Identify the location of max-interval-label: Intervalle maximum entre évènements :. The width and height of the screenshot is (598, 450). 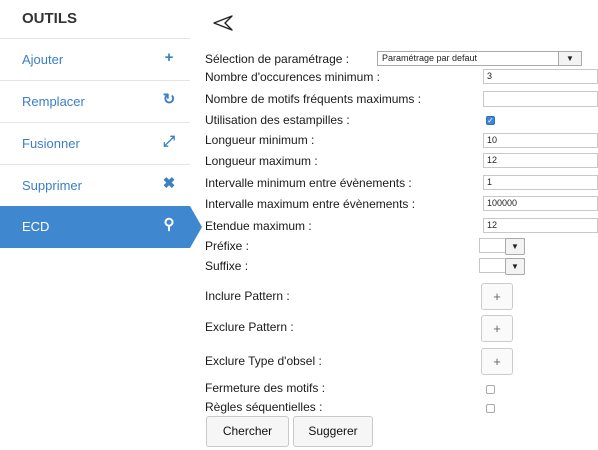
(310, 204).